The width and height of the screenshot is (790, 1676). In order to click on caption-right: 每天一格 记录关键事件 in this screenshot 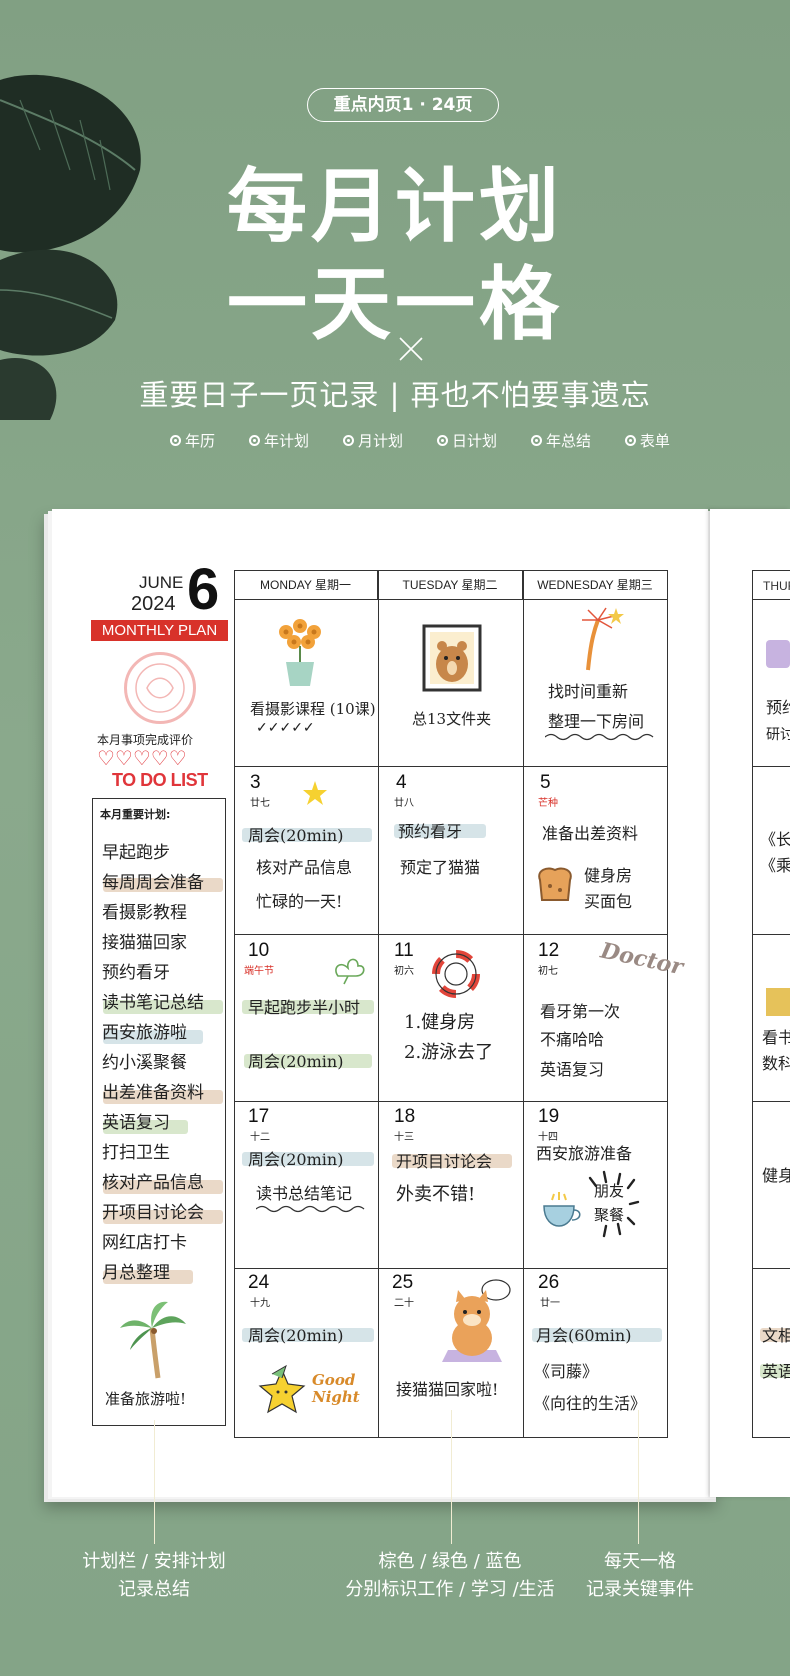, I will do `click(640, 1575)`.